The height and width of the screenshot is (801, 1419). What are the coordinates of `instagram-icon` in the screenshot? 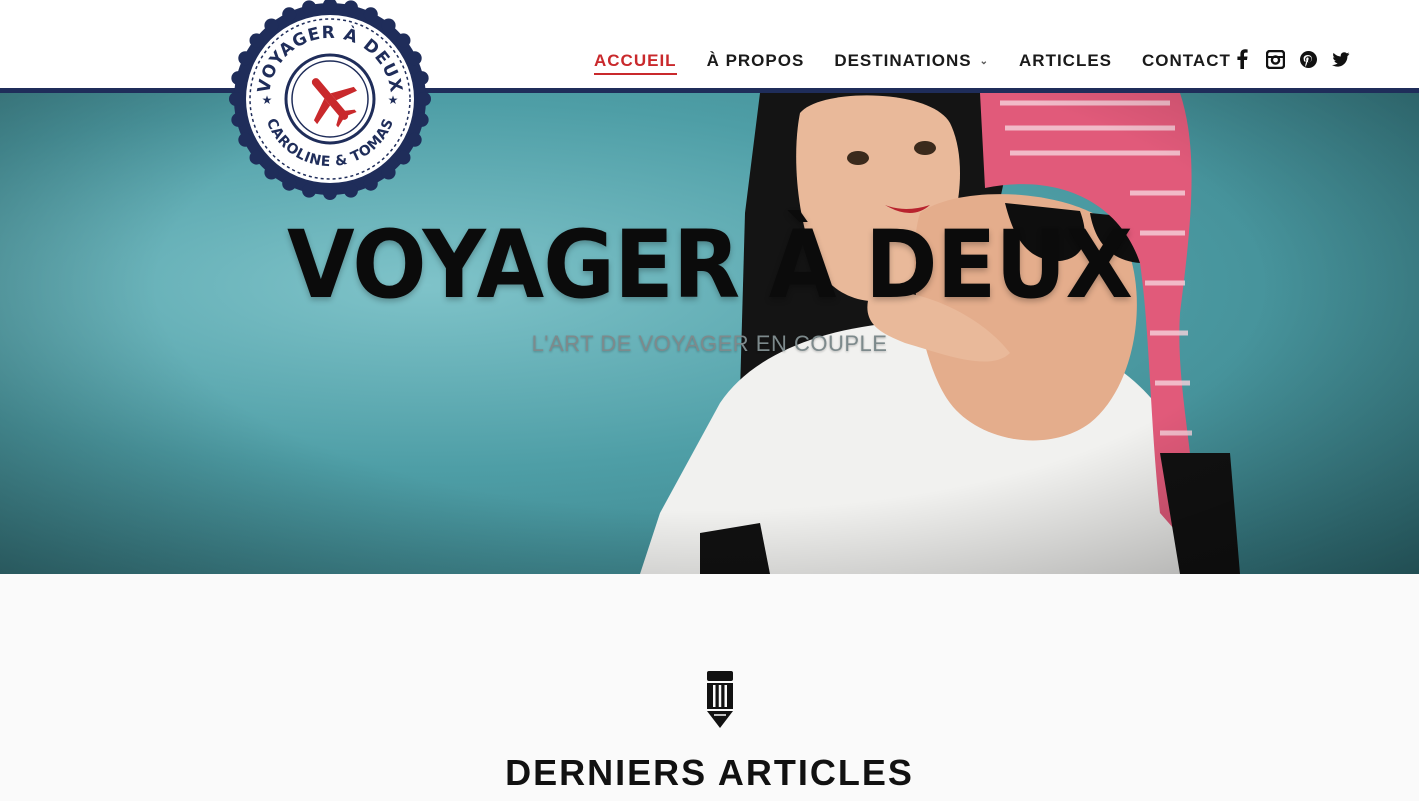 It's located at (1275, 59).